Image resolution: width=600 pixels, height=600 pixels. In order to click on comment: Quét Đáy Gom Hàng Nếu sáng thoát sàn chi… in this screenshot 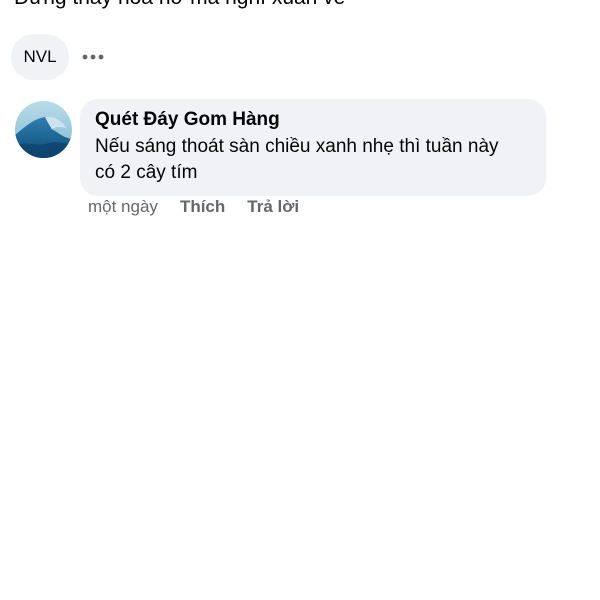, I will do `click(280, 147)`.